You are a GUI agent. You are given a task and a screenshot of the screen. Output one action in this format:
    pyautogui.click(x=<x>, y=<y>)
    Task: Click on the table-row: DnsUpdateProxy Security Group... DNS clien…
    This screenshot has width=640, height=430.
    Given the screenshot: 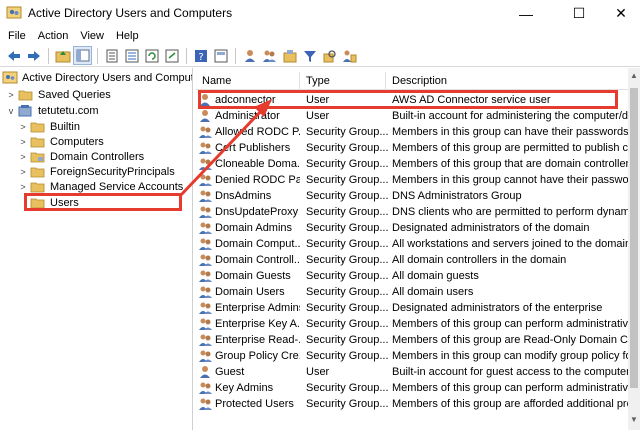 What is the action you would take?
    pyautogui.click(x=412, y=212)
    